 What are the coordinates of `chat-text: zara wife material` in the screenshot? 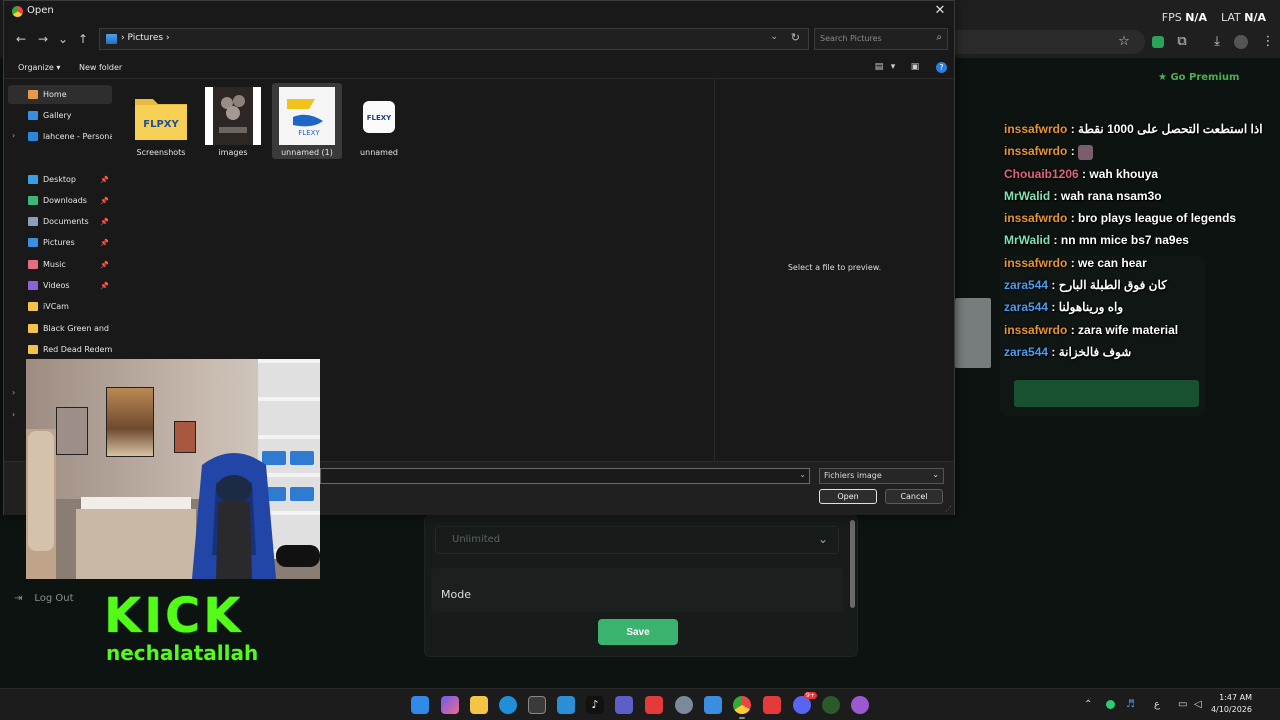 It's located at (1128, 329).